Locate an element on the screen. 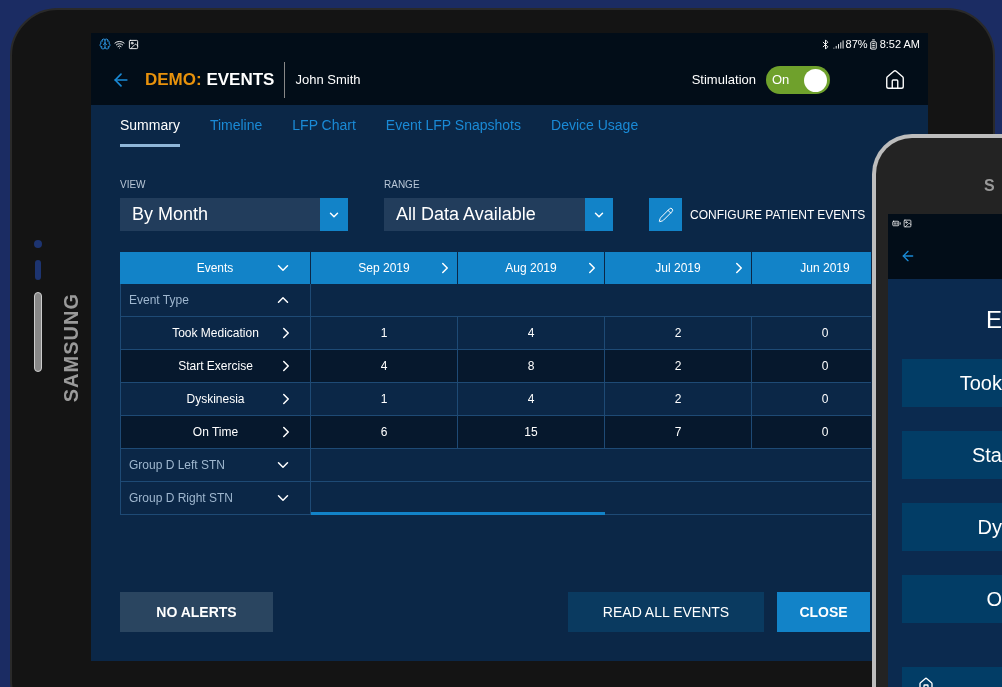 The height and width of the screenshot is (687, 1002). month-header: Jun 2019 is located at coordinates (811, 268).